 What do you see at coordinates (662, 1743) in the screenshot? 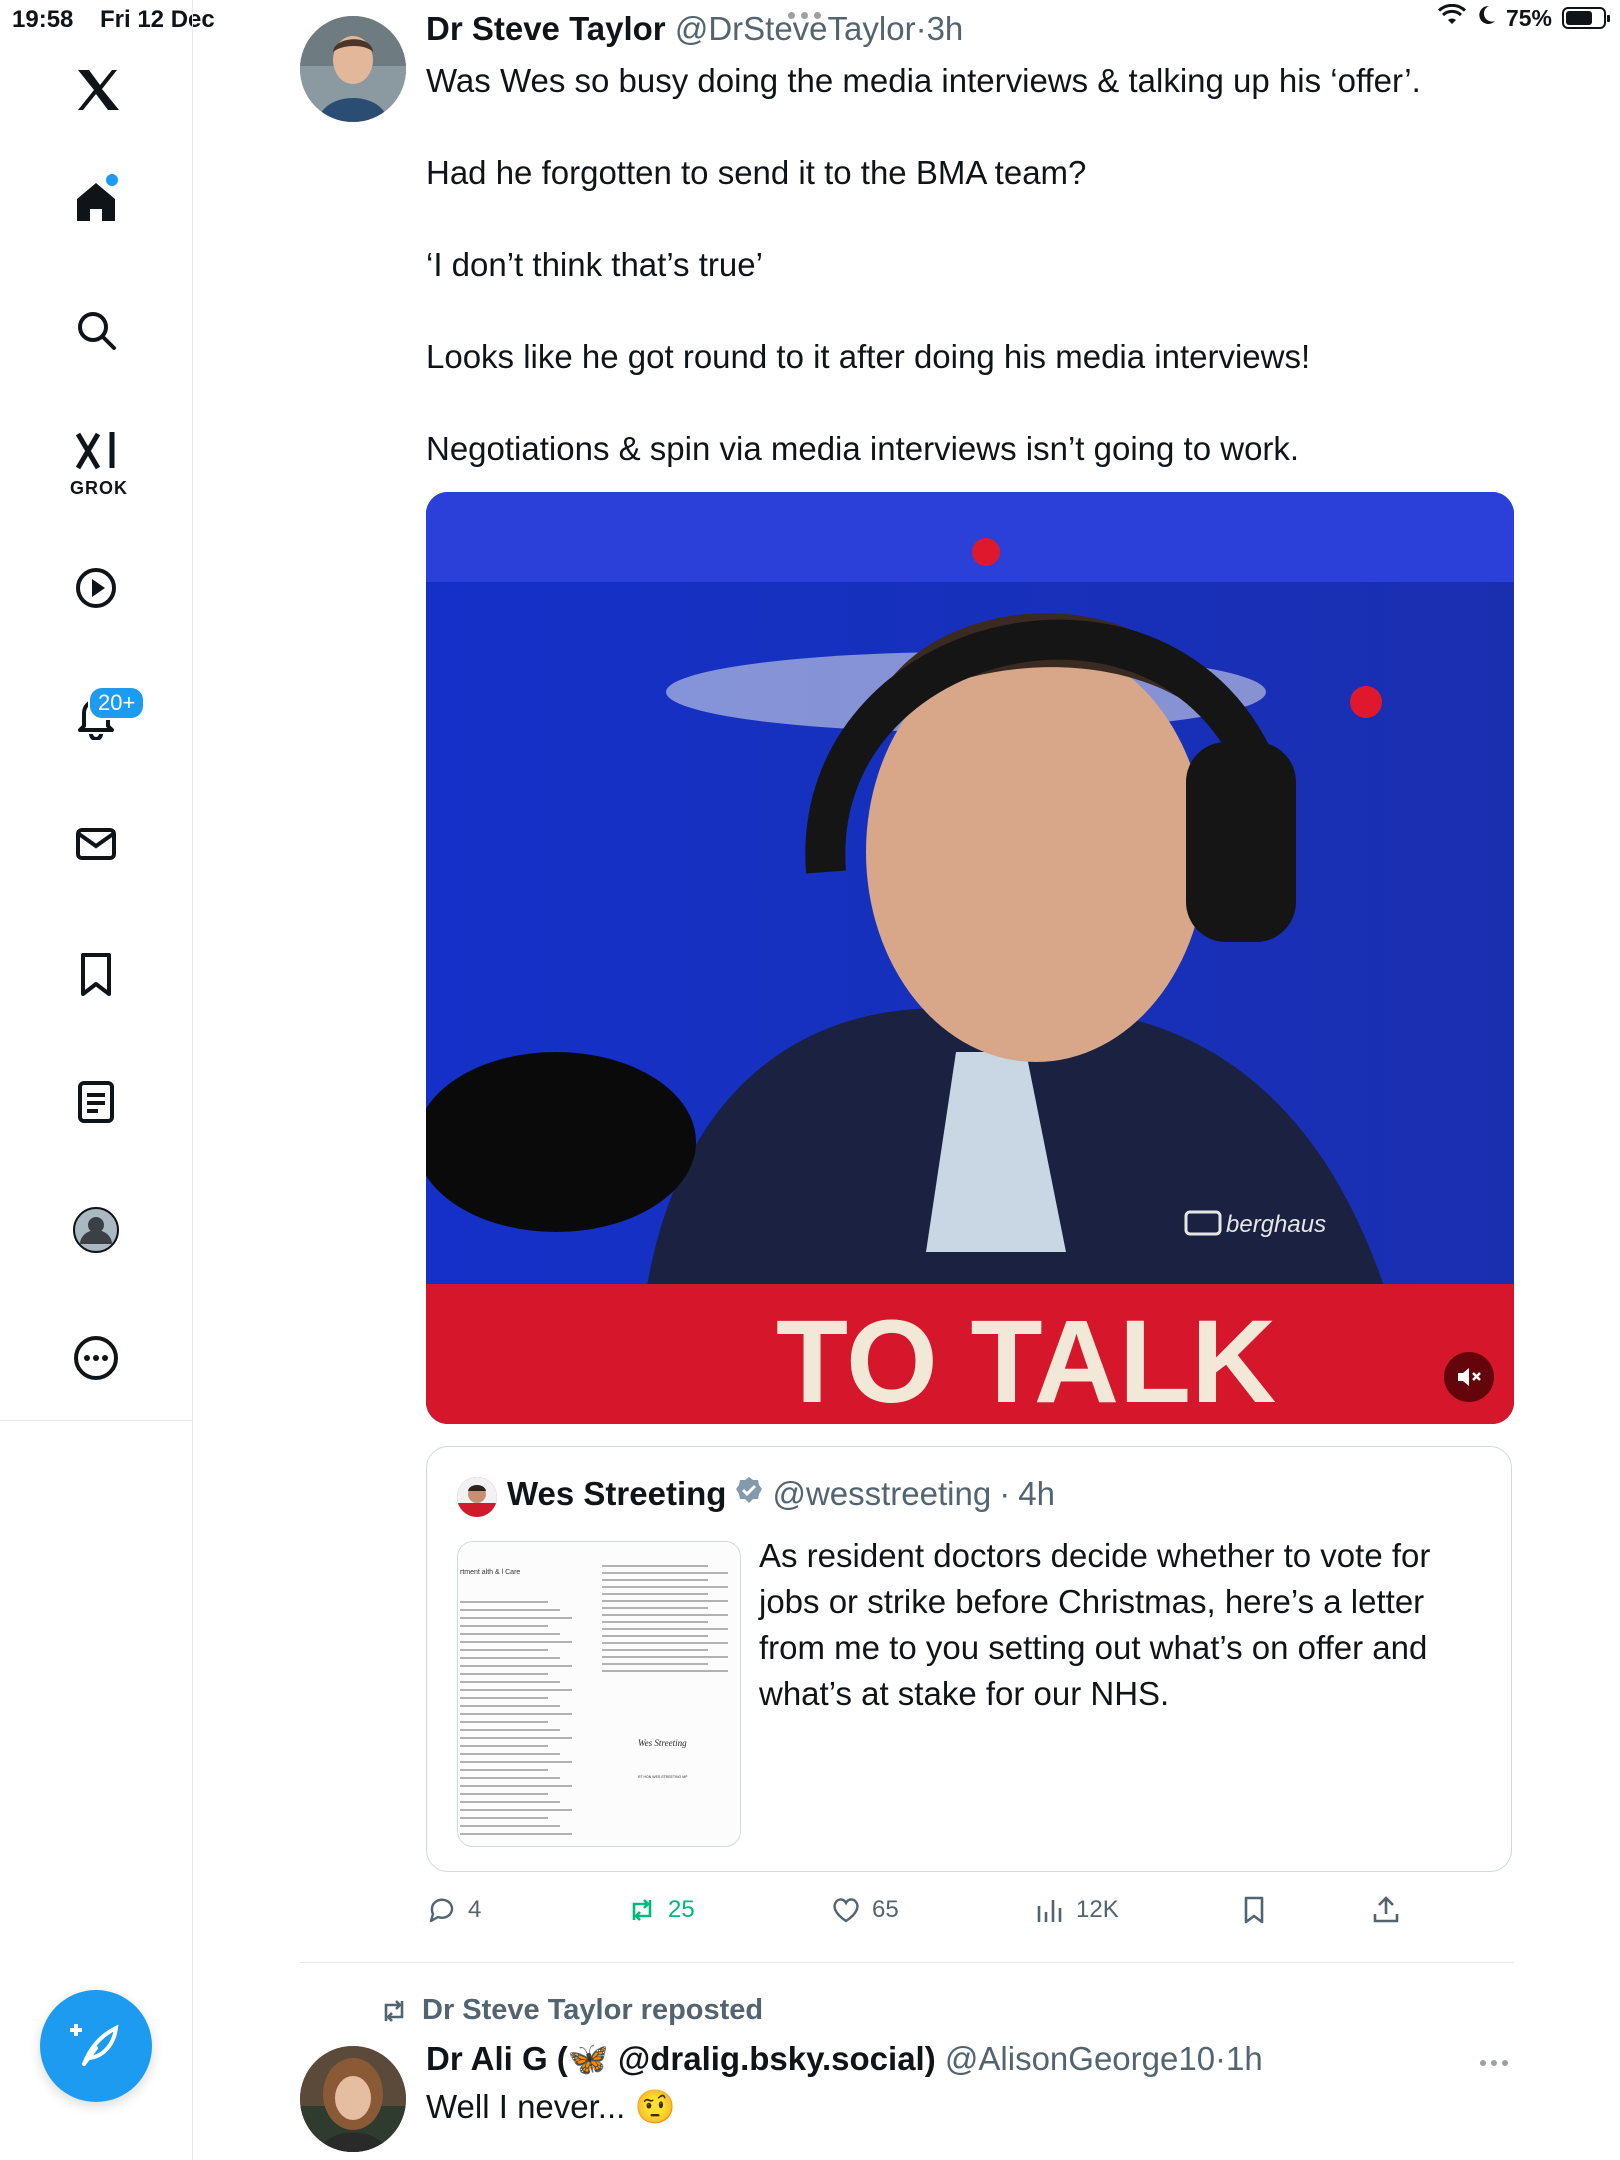
I see `letter-signature: Wes Streeting` at bounding box center [662, 1743].